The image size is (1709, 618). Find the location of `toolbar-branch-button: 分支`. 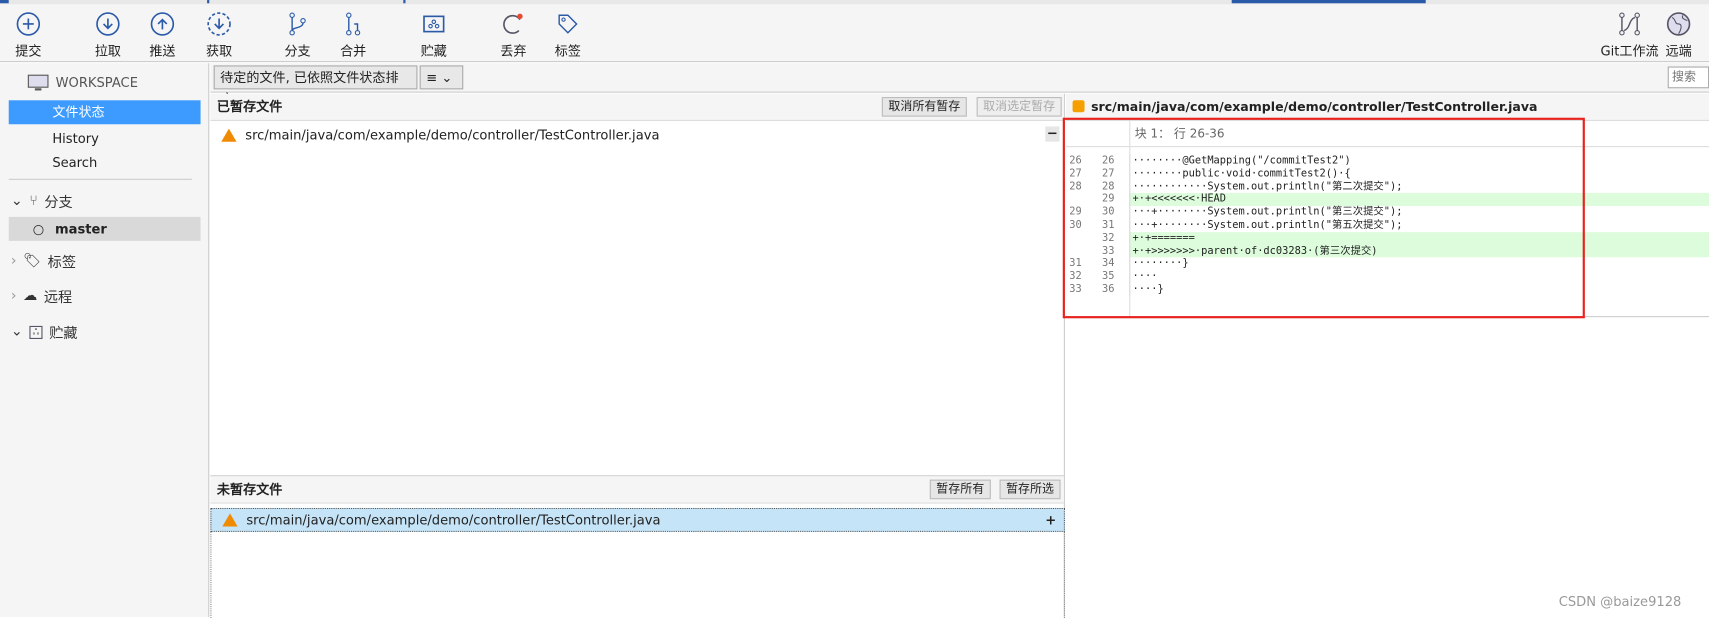

toolbar-branch-button: 分支 is located at coordinates (297, 35).